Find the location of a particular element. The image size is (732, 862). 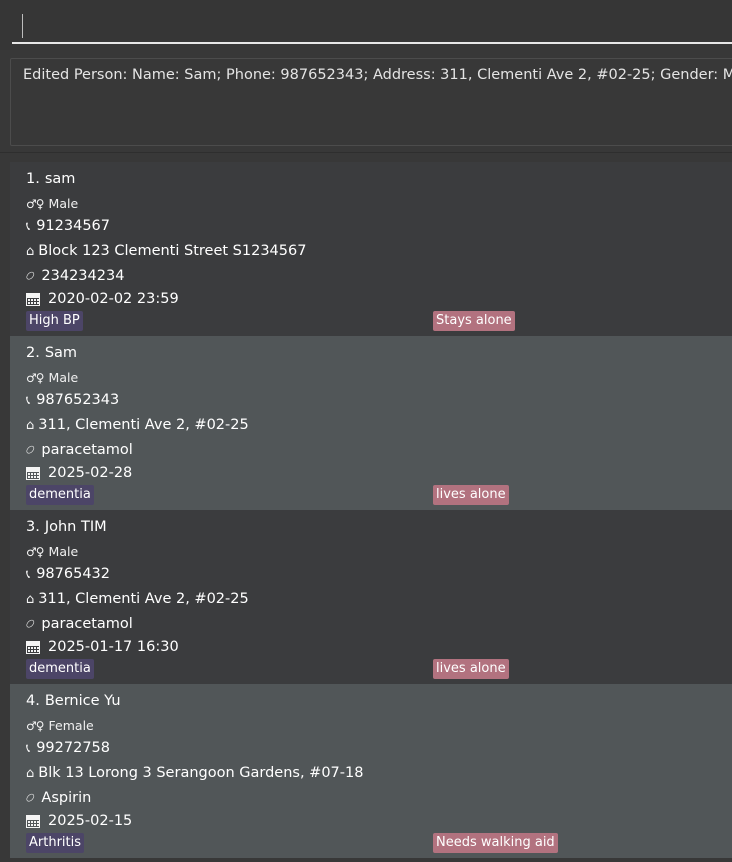

person-appointment: 2025-02-15 is located at coordinates (90, 821).